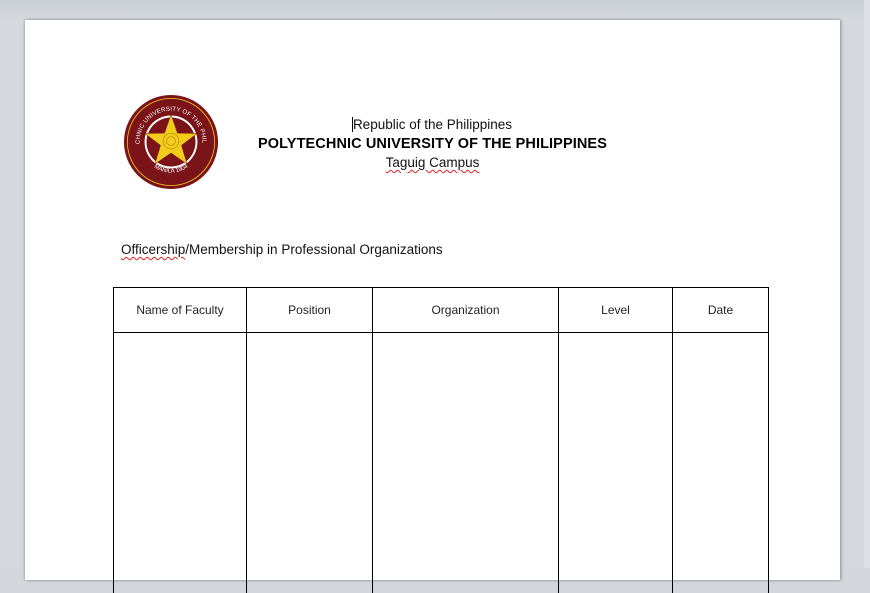 The width and height of the screenshot is (870, 593). What do you see at coordinates (310, 310) in the screenshot?
I see `column-header-position: Position` at bounding box center [310, 310].